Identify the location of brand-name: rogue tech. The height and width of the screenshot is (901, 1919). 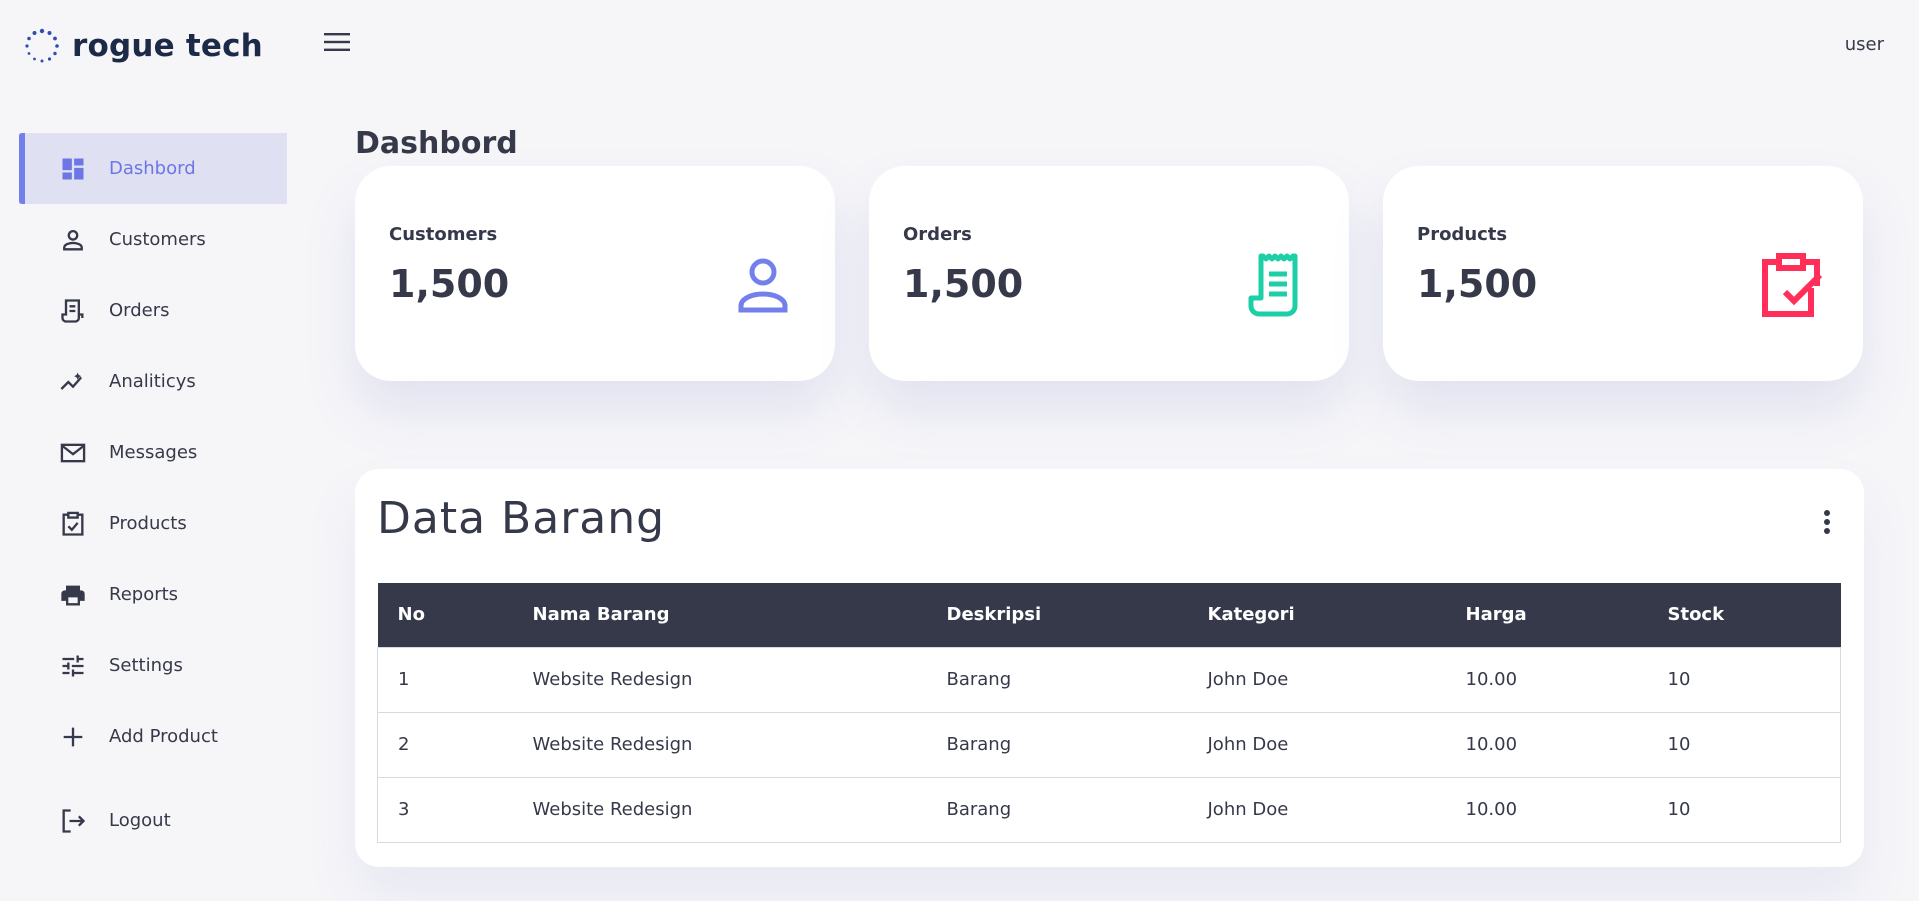
(167, 46).